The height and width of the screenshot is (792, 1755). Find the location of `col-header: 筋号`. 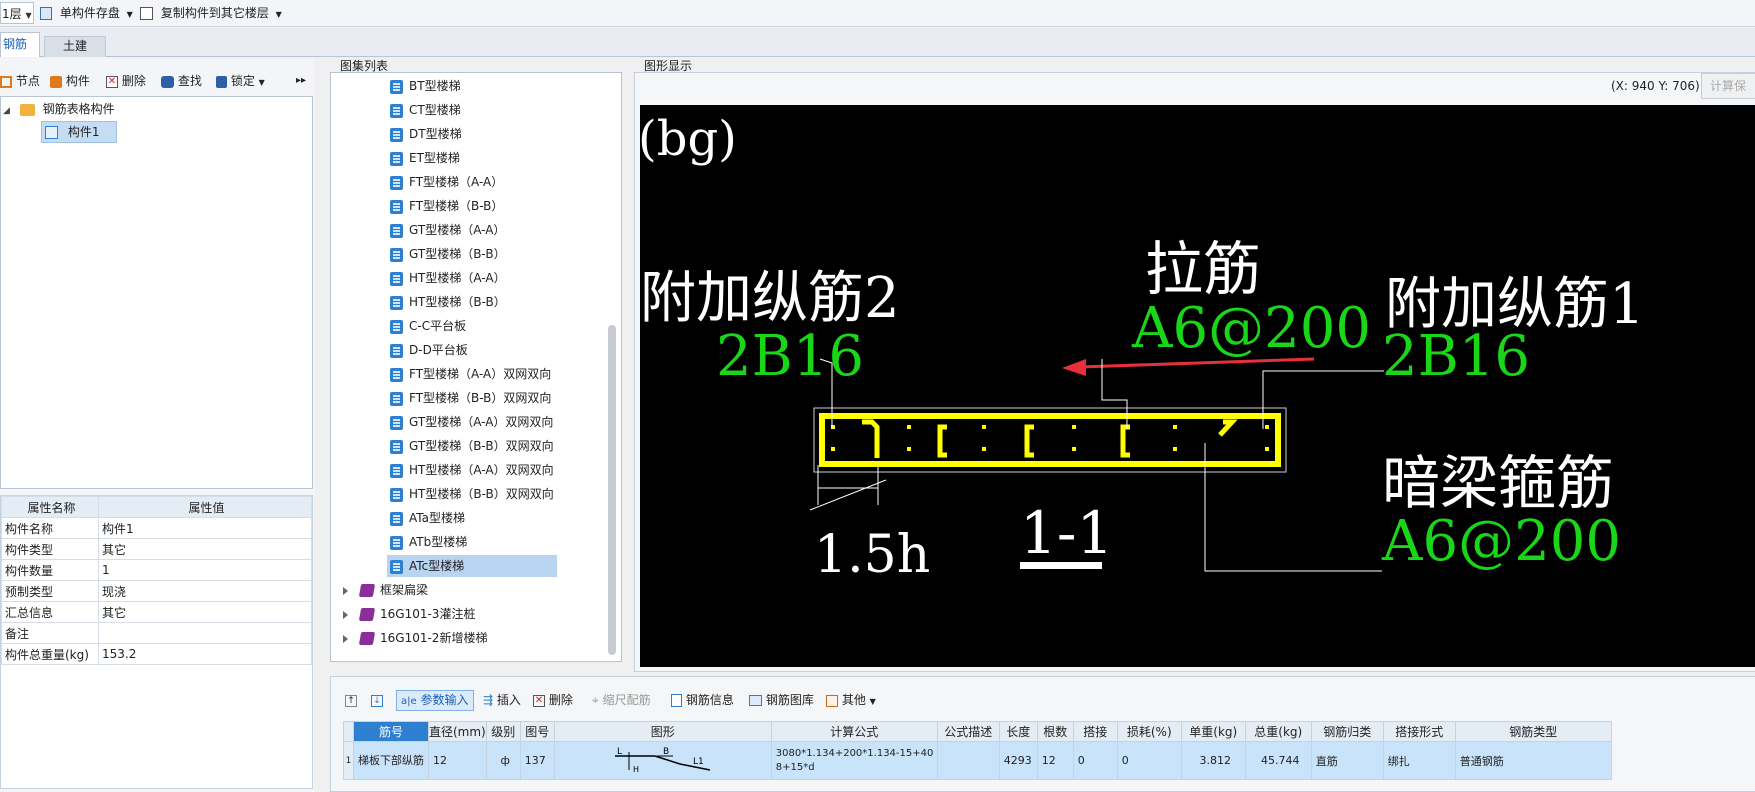

col-header: 筋号 is located at coordinates (391, 731).